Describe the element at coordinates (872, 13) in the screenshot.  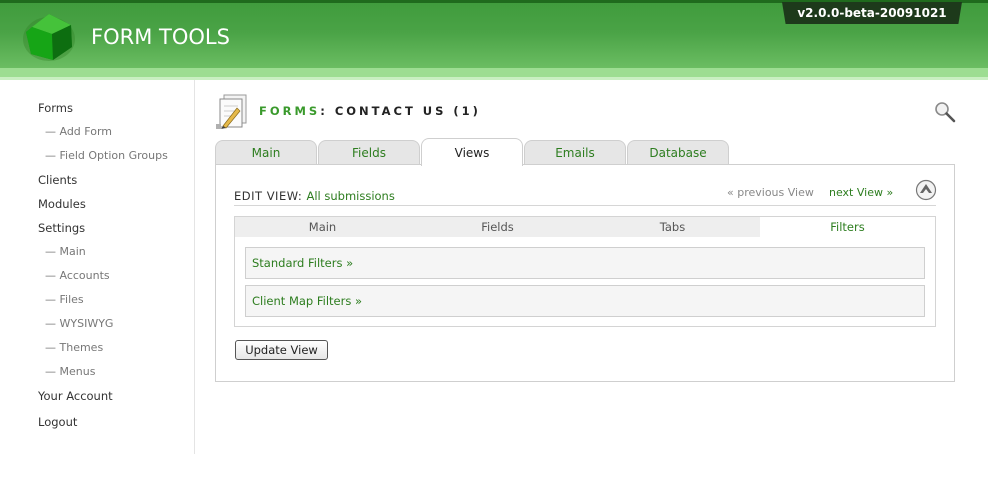
I see `version-badge: v2.0.0-beta-20091021` at that location.